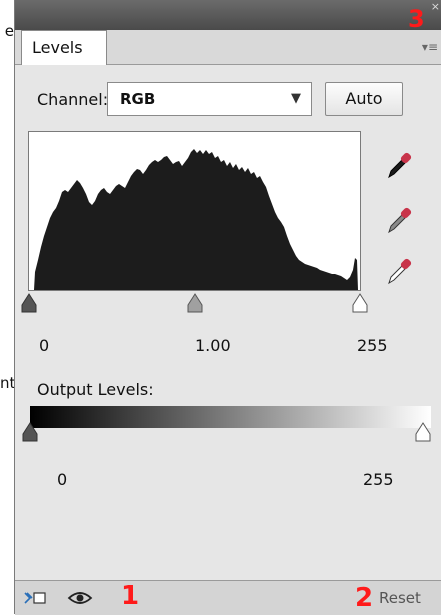 The height and width of the screenshot is (615, 441). Describe the element at coordinates (228, 597) in the screenshot. I see `panel-footer: Reset` at that location.